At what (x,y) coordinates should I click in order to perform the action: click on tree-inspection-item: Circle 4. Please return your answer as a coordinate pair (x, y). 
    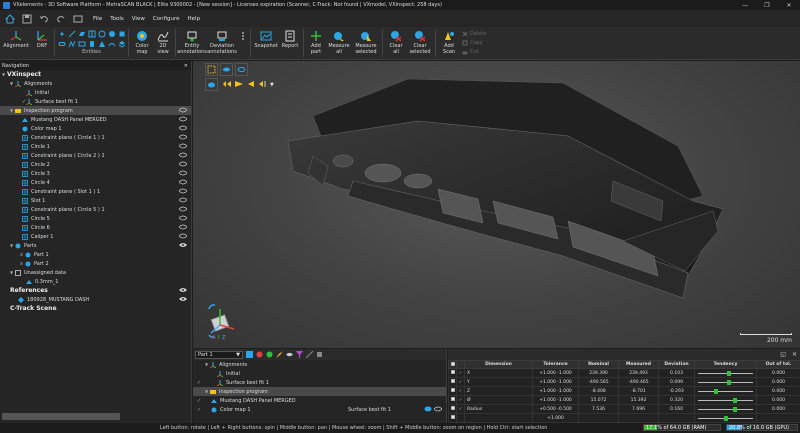
    Looking at the image, I should click on (95, 182).